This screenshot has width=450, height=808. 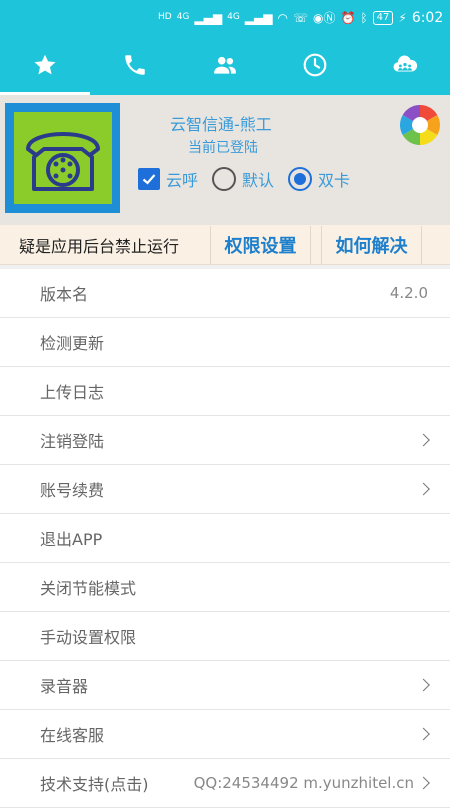 What do you see at coordinates (260, 244) in the screenshot?
I see `permission-settings-button: 权限设置` at bounding box center [260, 244].